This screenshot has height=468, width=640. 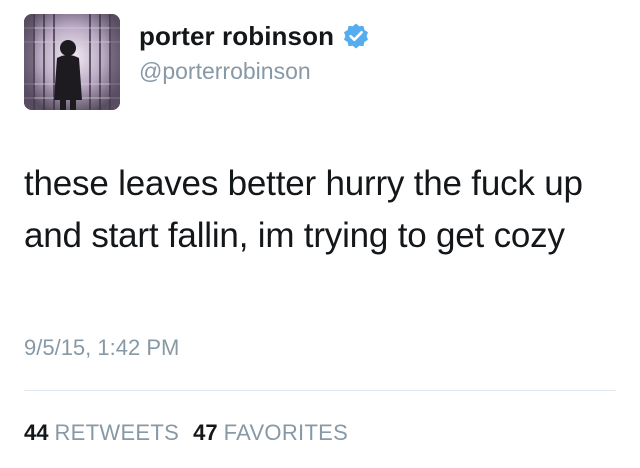 What do you see at coordinates (36, 432) in the screenshot?
I see `retweets-count: 44` at bounding box center [36, 432].